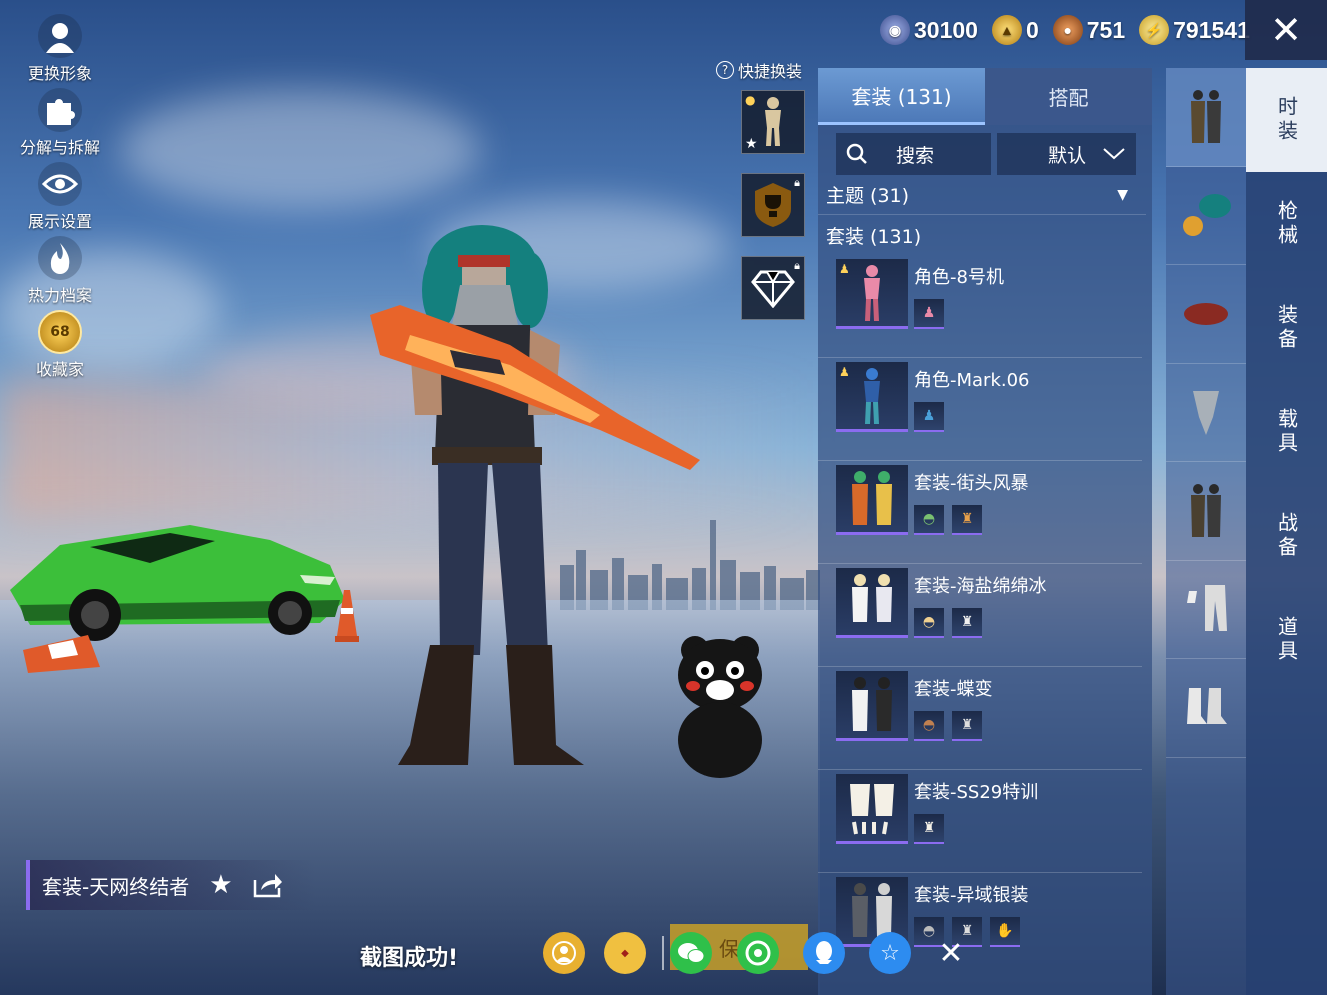  I want to click on nav-label: 枪械, so click(1286, 224).